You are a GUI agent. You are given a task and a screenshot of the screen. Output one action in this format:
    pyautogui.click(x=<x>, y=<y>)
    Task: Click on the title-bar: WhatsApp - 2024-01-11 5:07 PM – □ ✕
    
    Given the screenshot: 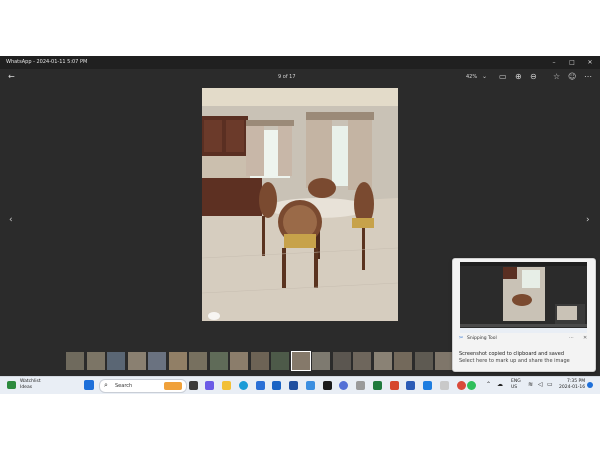 What is the action you would take?
    pyautogui.click(x=300, y=62)
    